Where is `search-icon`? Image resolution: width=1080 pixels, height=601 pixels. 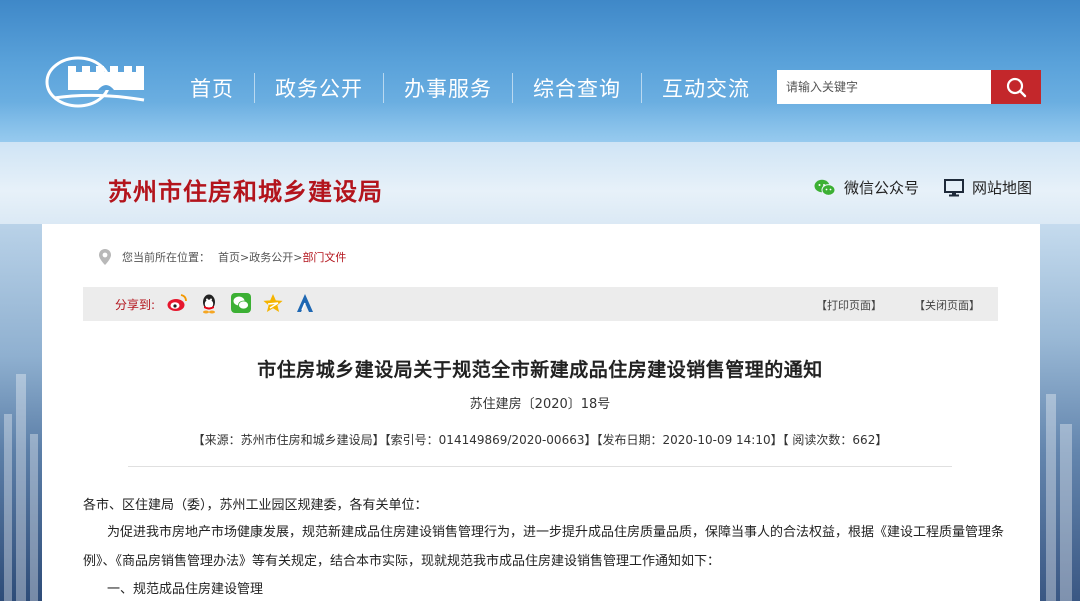 search-icon is located at coordinates (1016, 87).